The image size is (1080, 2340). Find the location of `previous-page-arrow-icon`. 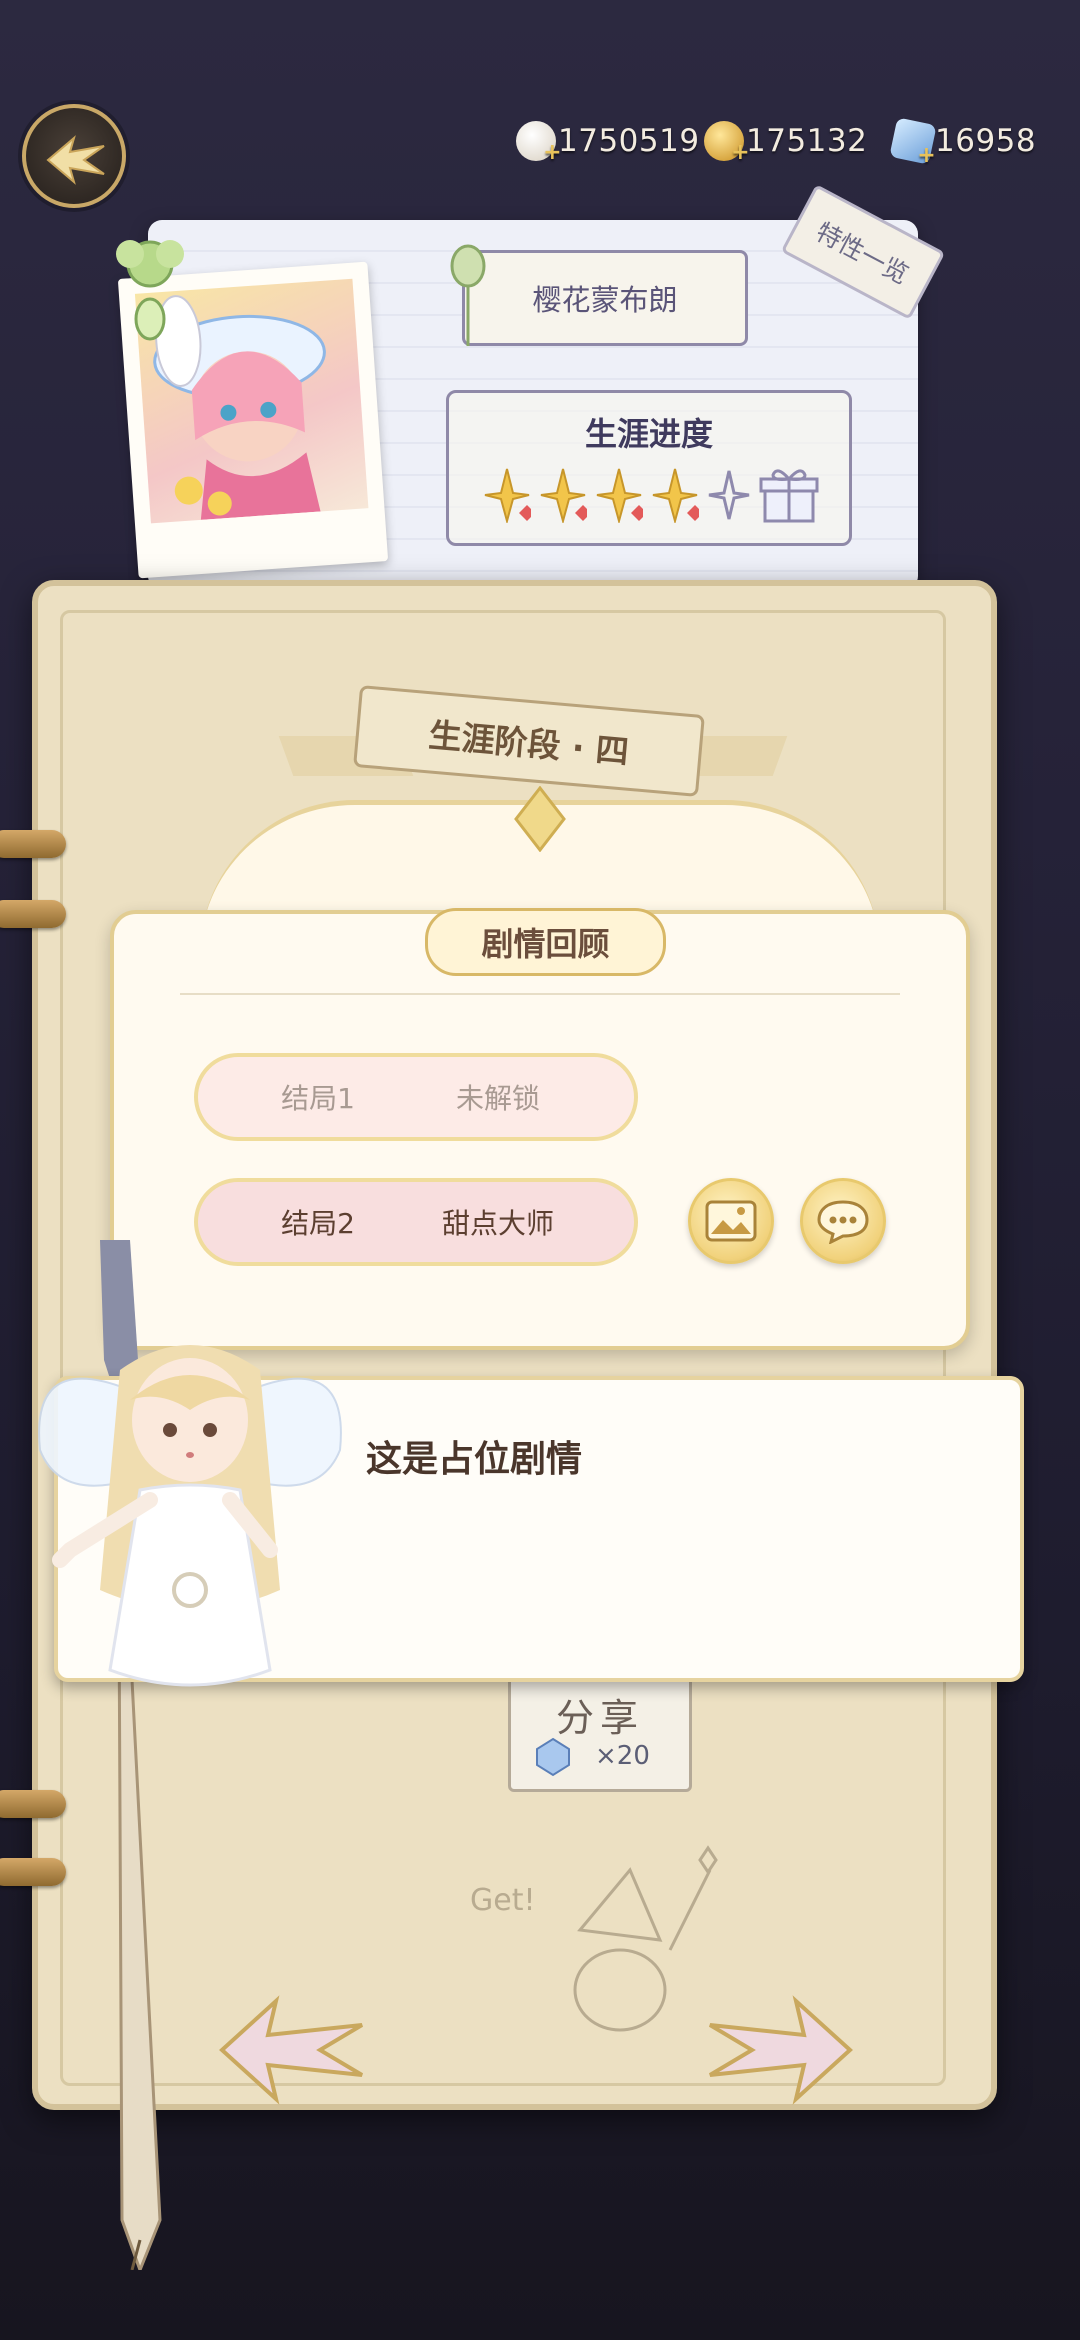

previous-page-arrow-icon is located at coordinates (291, 2050).